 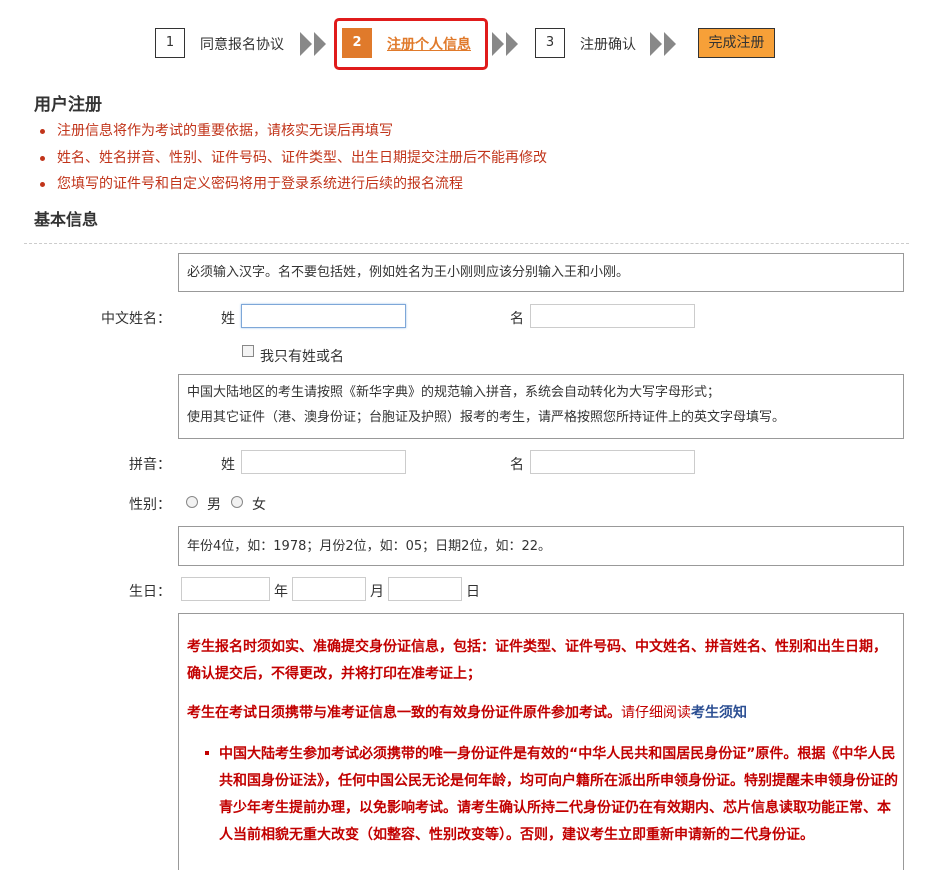 I want to click on section-title-basic-info: 基本信息, so click(x=66, y=219).